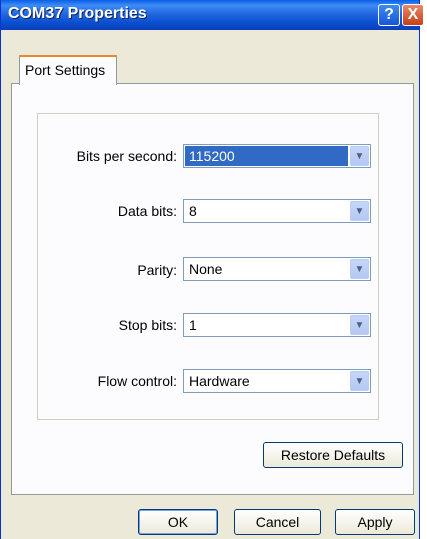 The height and width of the screenshot is (539, 427). I want to click on close-icon: X, so click(413, 14).